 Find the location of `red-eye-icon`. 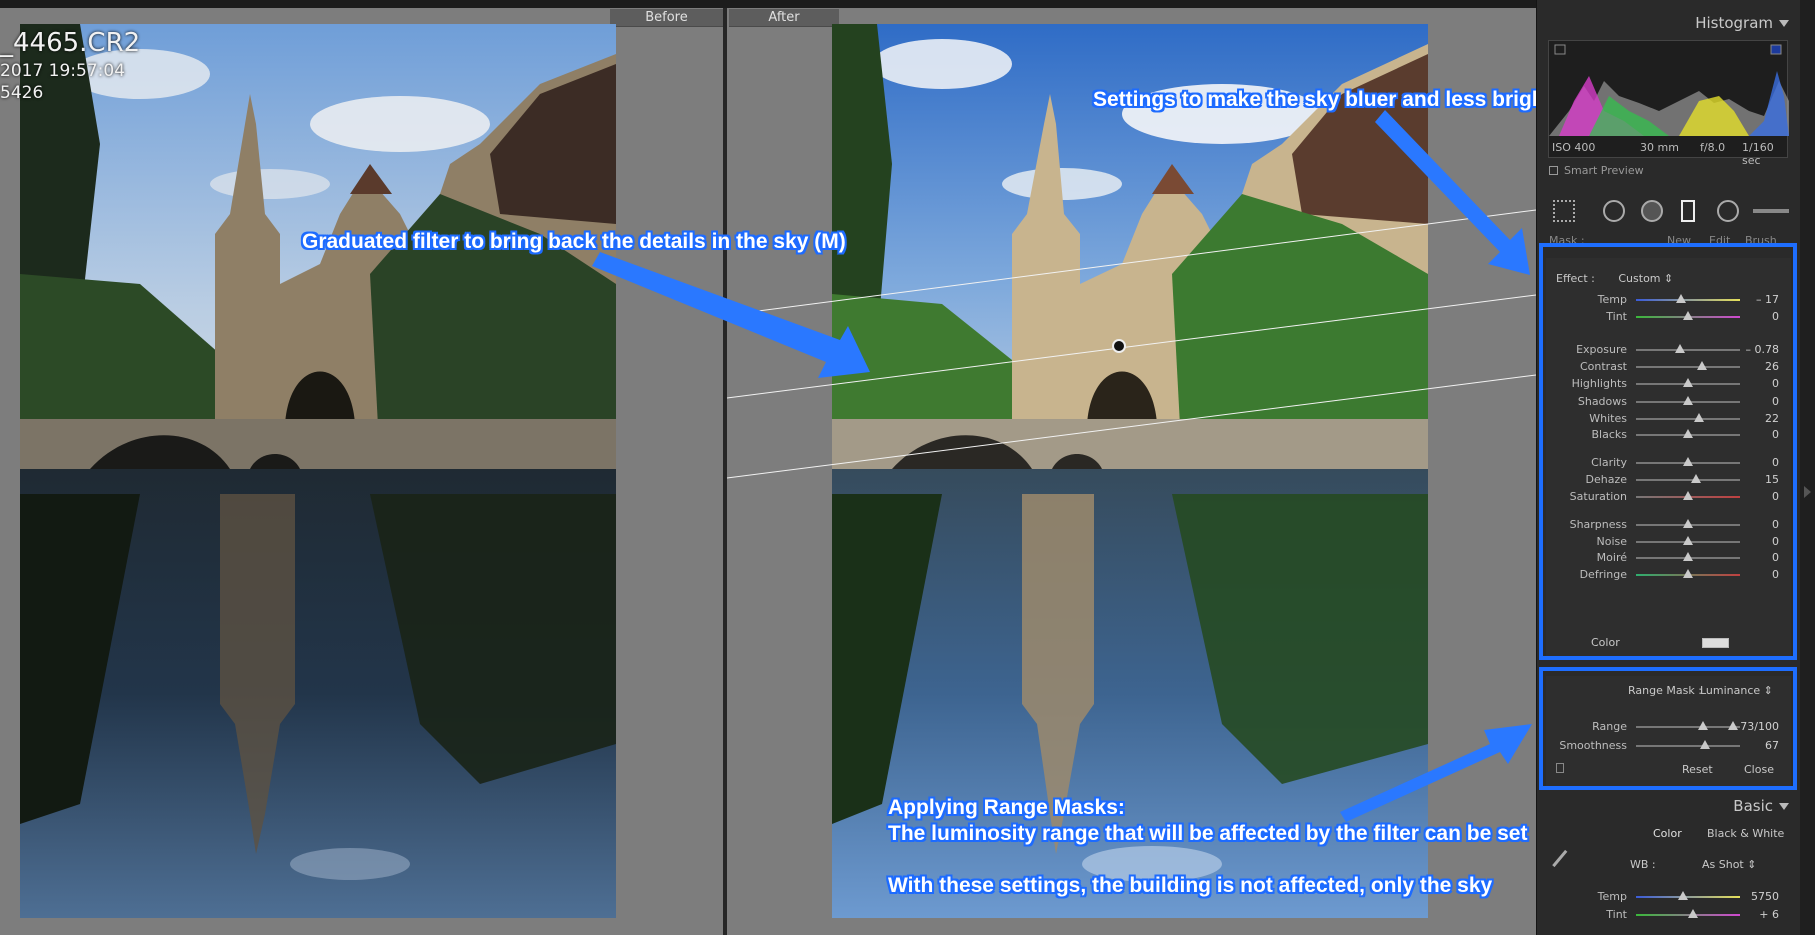

red-eye-icon is located at coordinates (1652, 211).